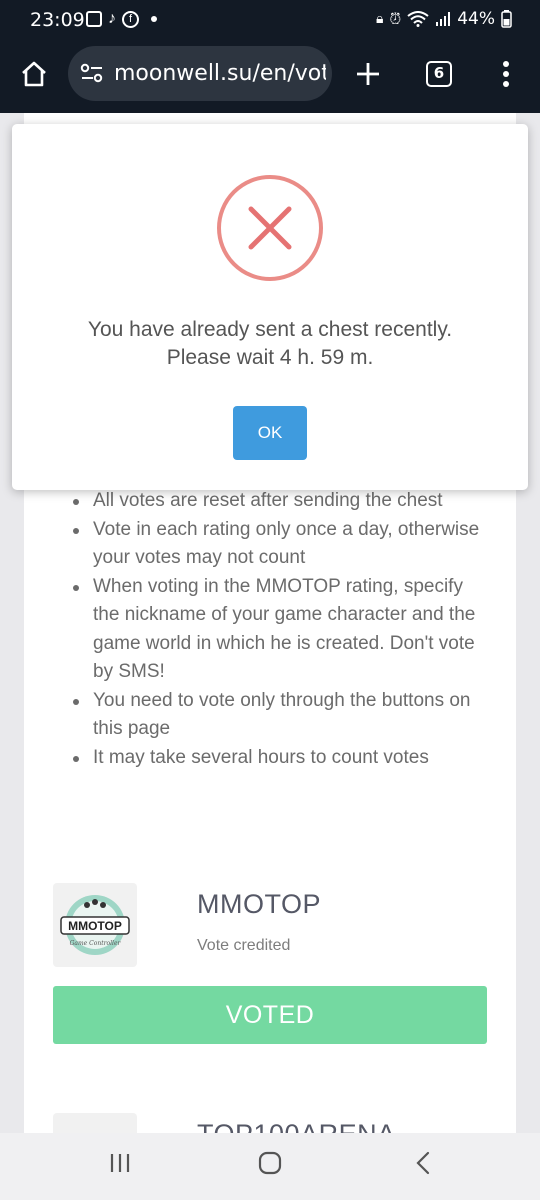 Image resolution: width=540 pixels, height=1200 pixels. Describe the element at coordinates (92, 73) in the screenshot. I see `site-settings-icon` at that location.